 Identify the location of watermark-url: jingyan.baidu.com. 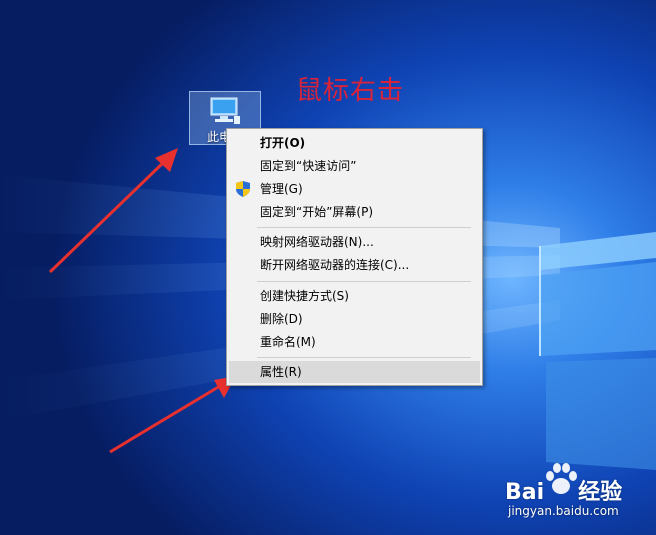
(563, 511).